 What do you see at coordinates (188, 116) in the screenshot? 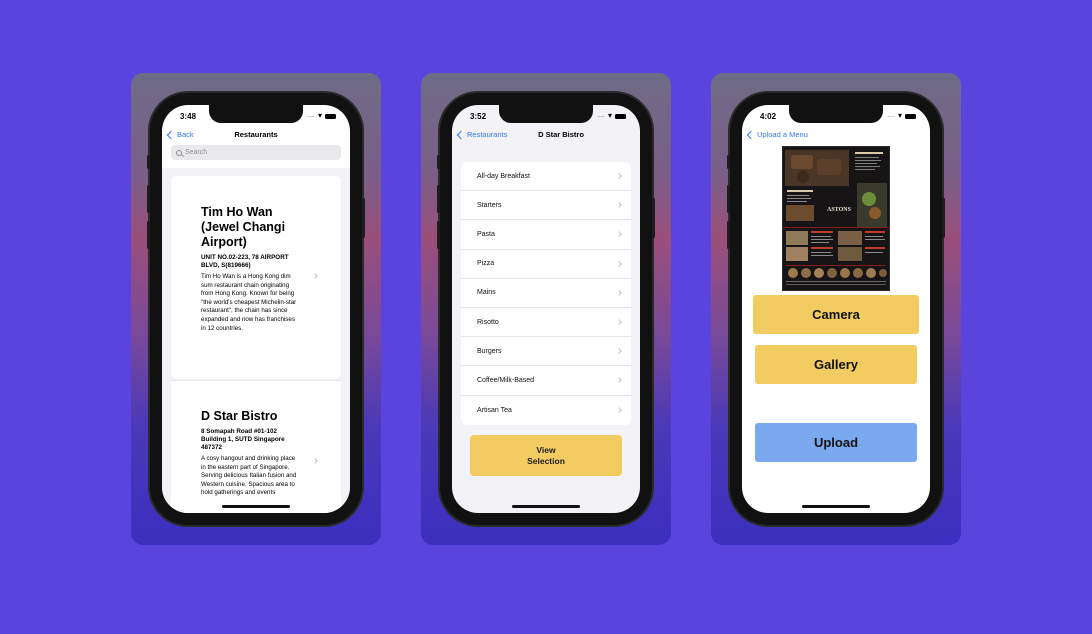
I see `status-time: 3:48` at bounding box center [188, 116].